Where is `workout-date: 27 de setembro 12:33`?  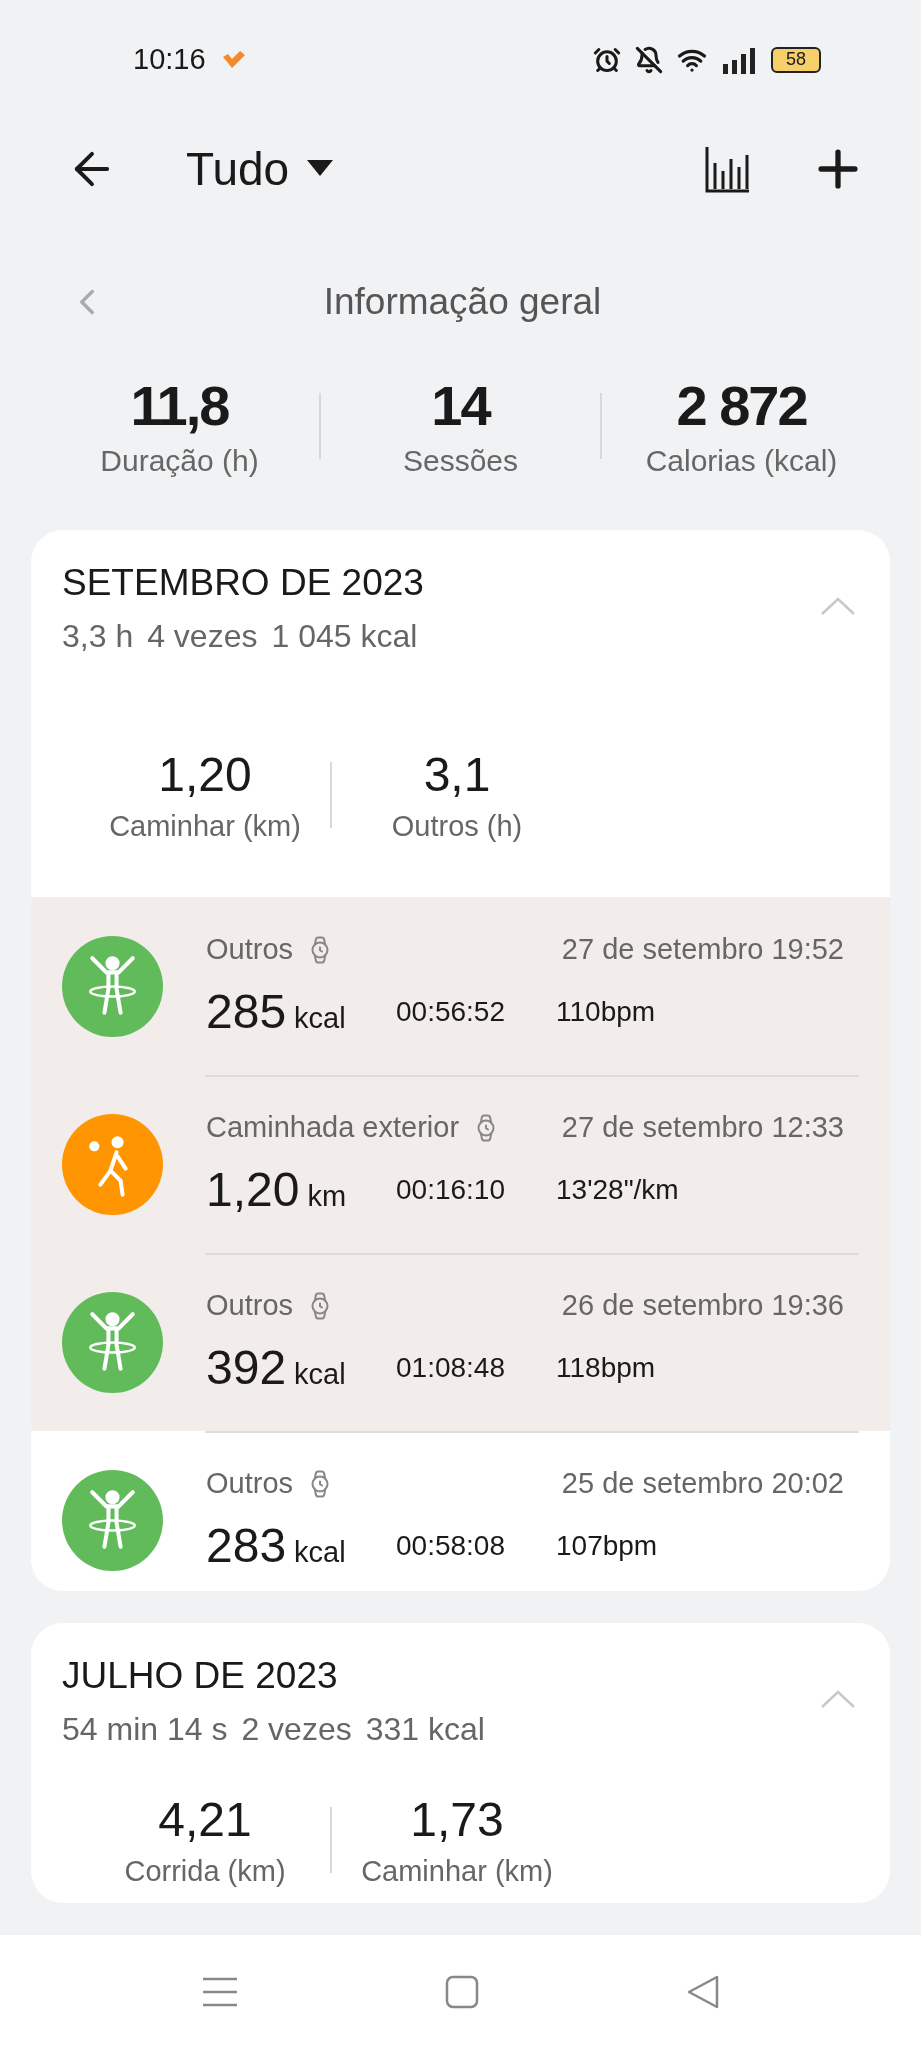
workout-date: 27 de setembro 12:33 is located at coordinates (702, 1128).